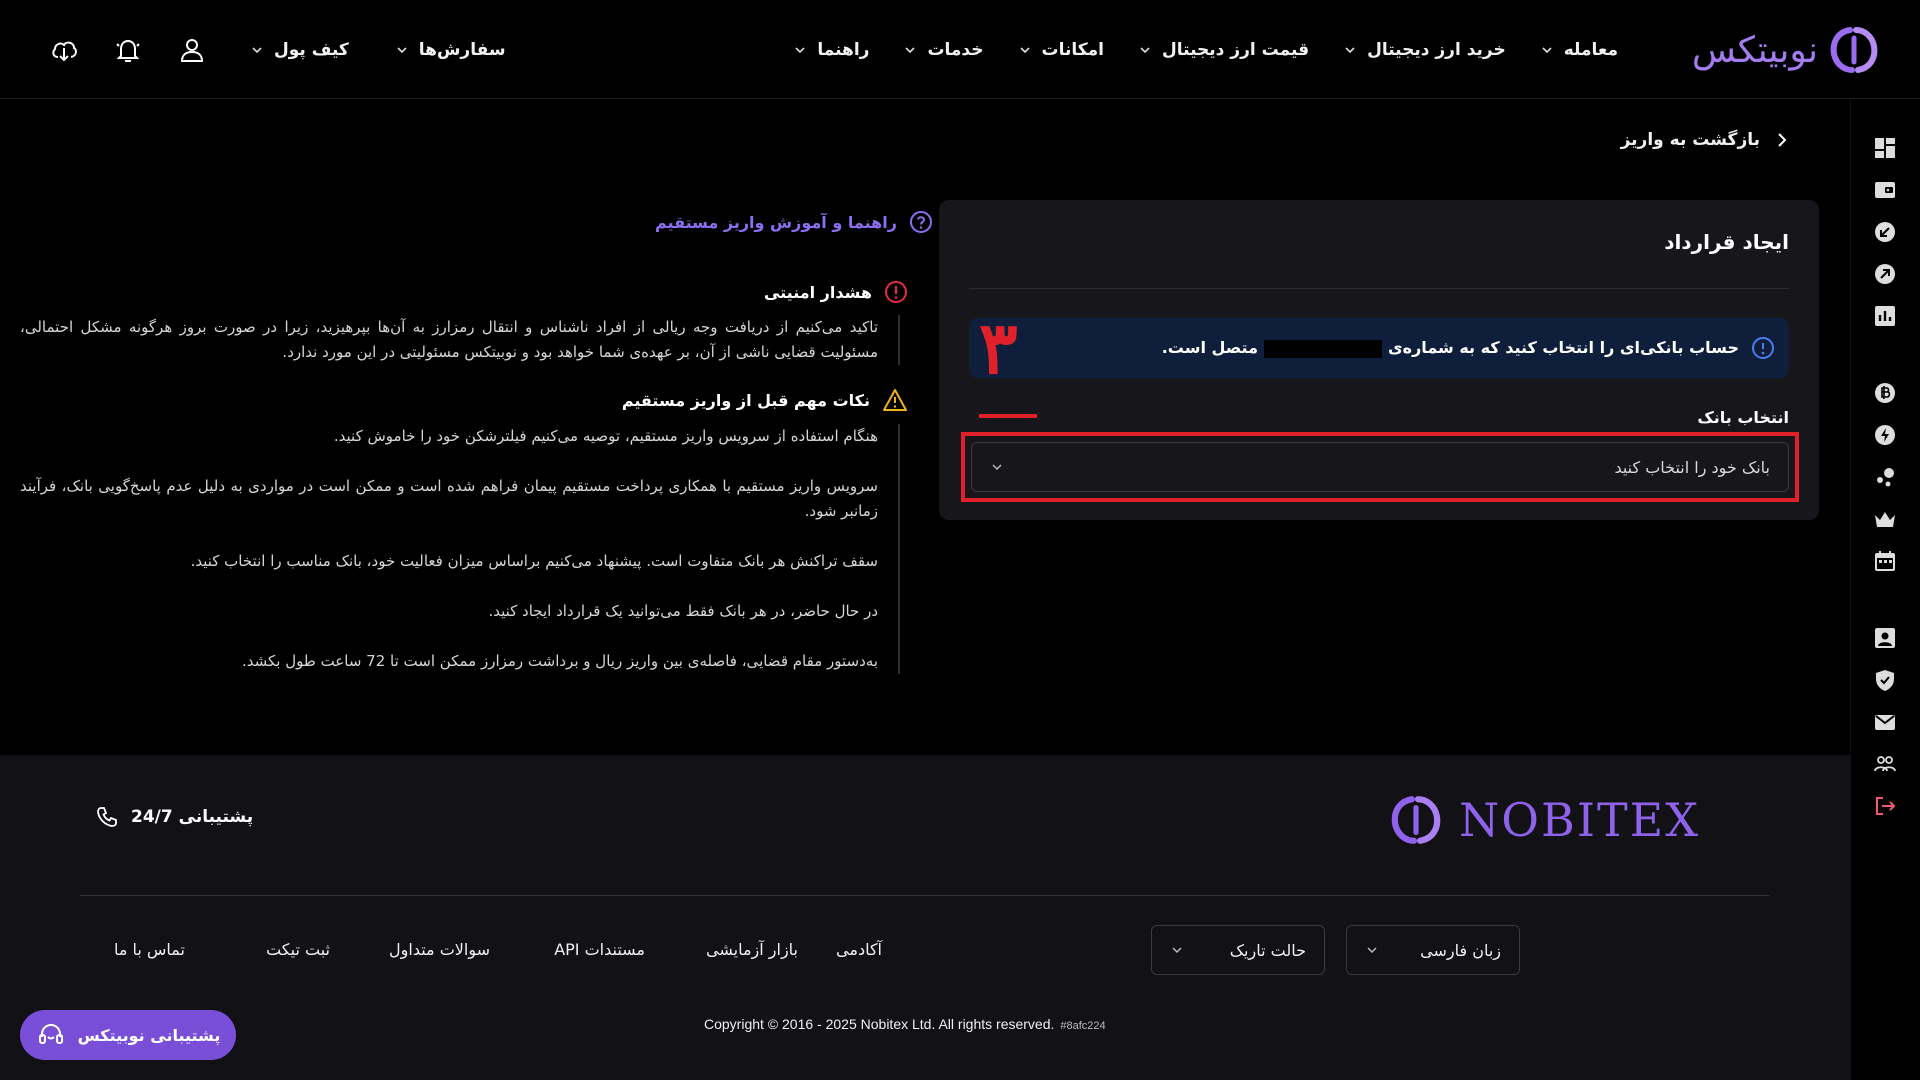  What do you see at coordinates (1380, 467) in the screenshot?
I see `bank-select-dropdown: بانک خود را انتخاب کنید` at bounding box center [1380, 467].